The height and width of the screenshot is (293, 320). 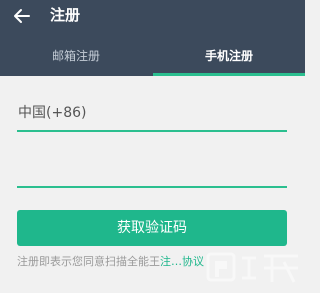 What do you see at coordinates (252, 267) in the screenshot?
I see `pc6-watermark-logo` at bounding box center [252, 267].